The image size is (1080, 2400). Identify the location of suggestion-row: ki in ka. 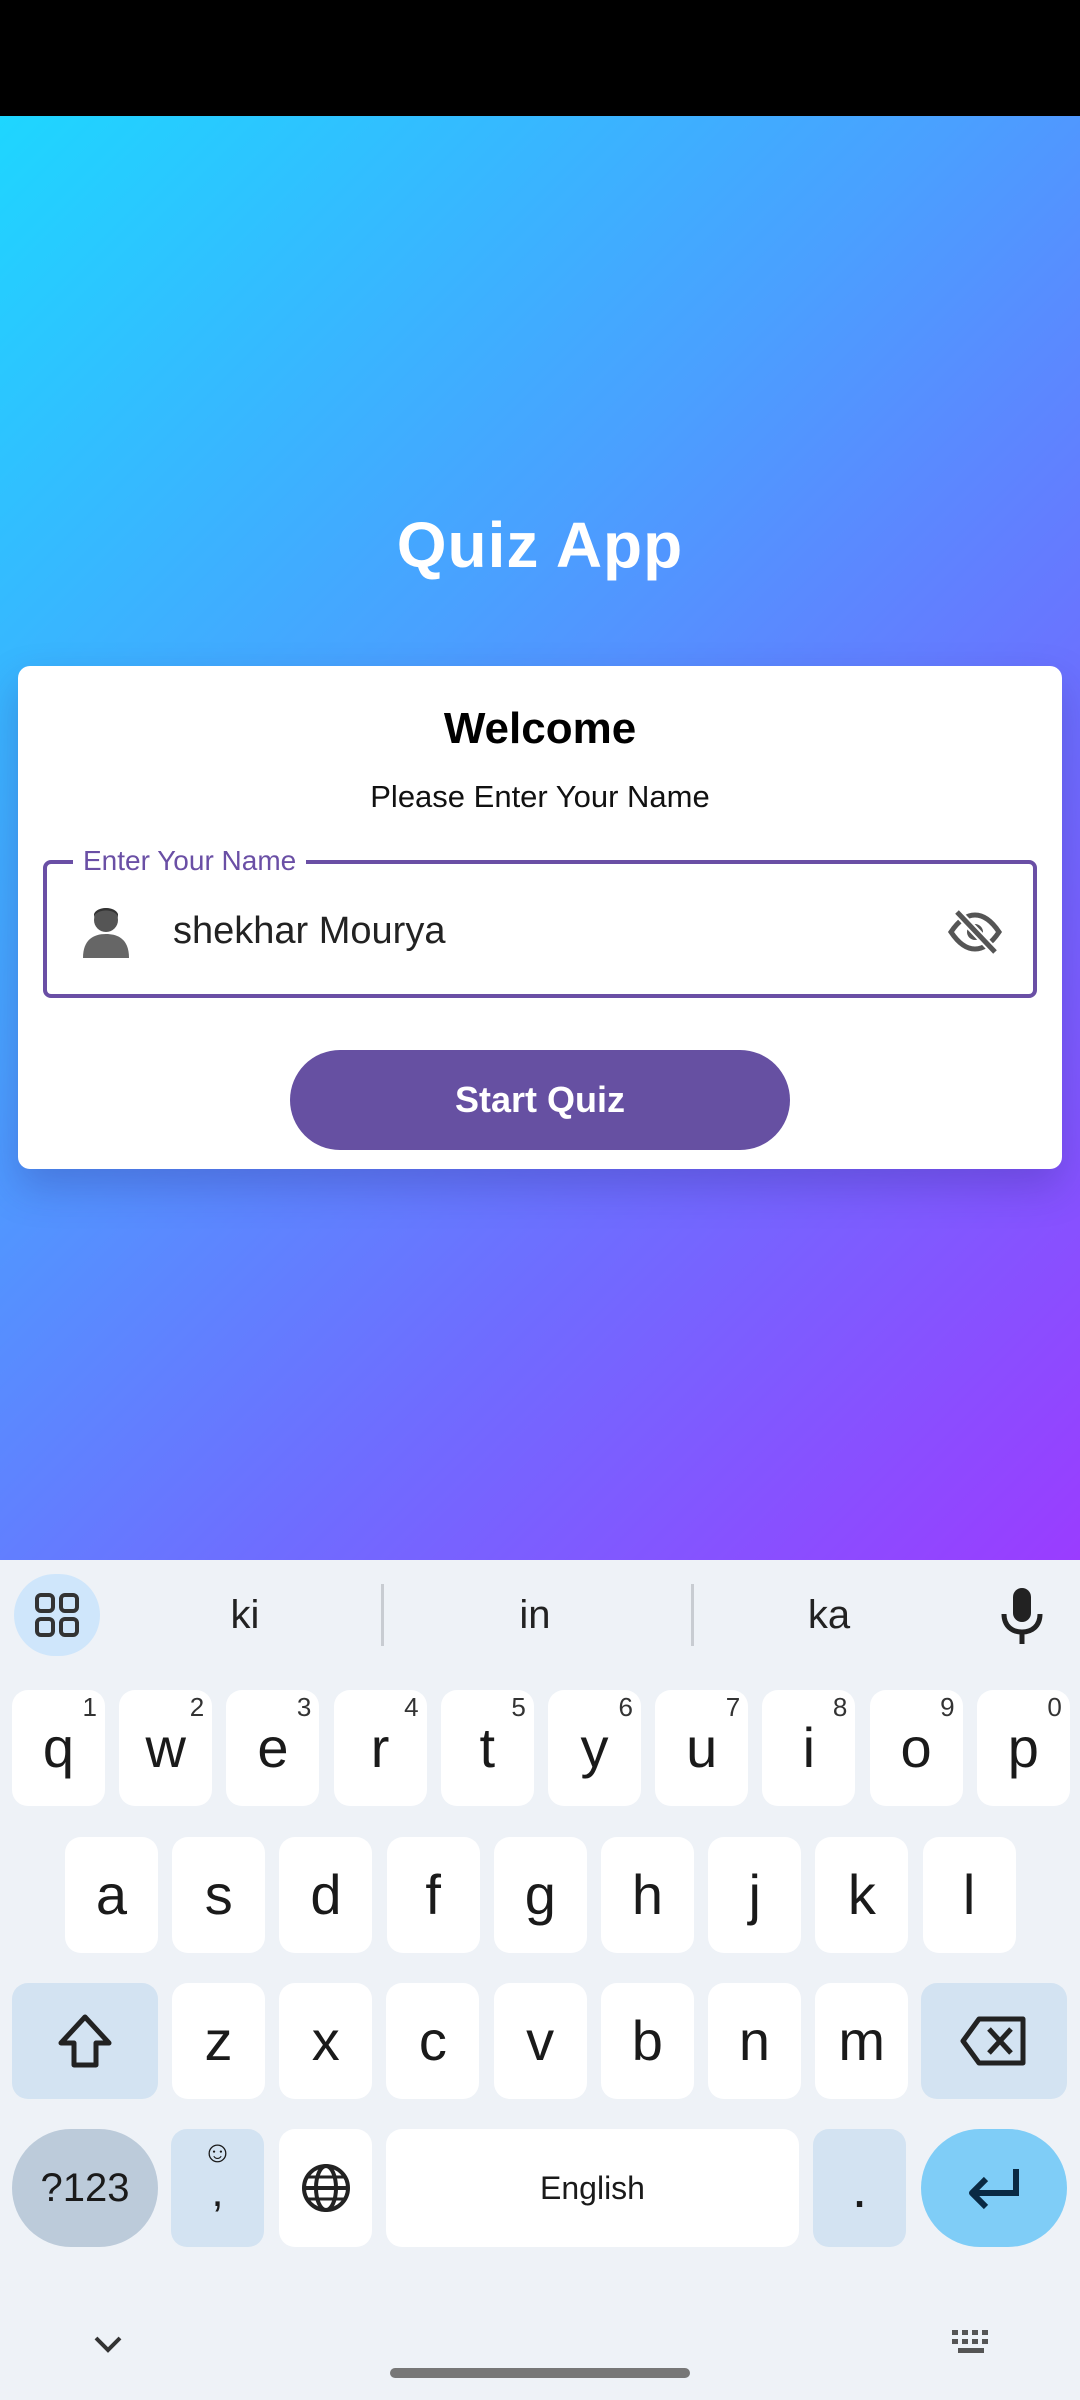
(540, 1615).